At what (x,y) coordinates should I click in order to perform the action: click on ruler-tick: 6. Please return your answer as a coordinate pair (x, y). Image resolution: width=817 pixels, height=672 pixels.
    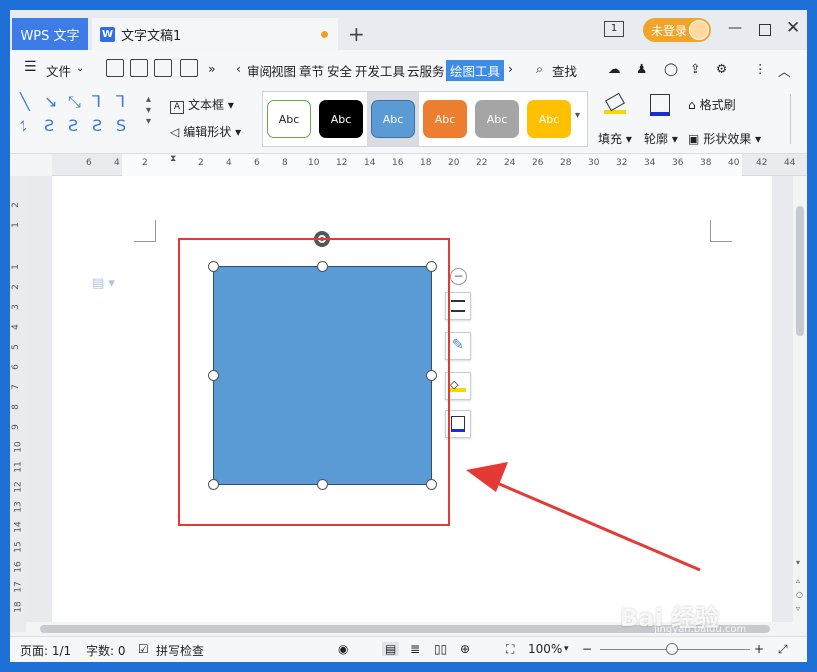
    Looking at the image, I should click on (257, 163).